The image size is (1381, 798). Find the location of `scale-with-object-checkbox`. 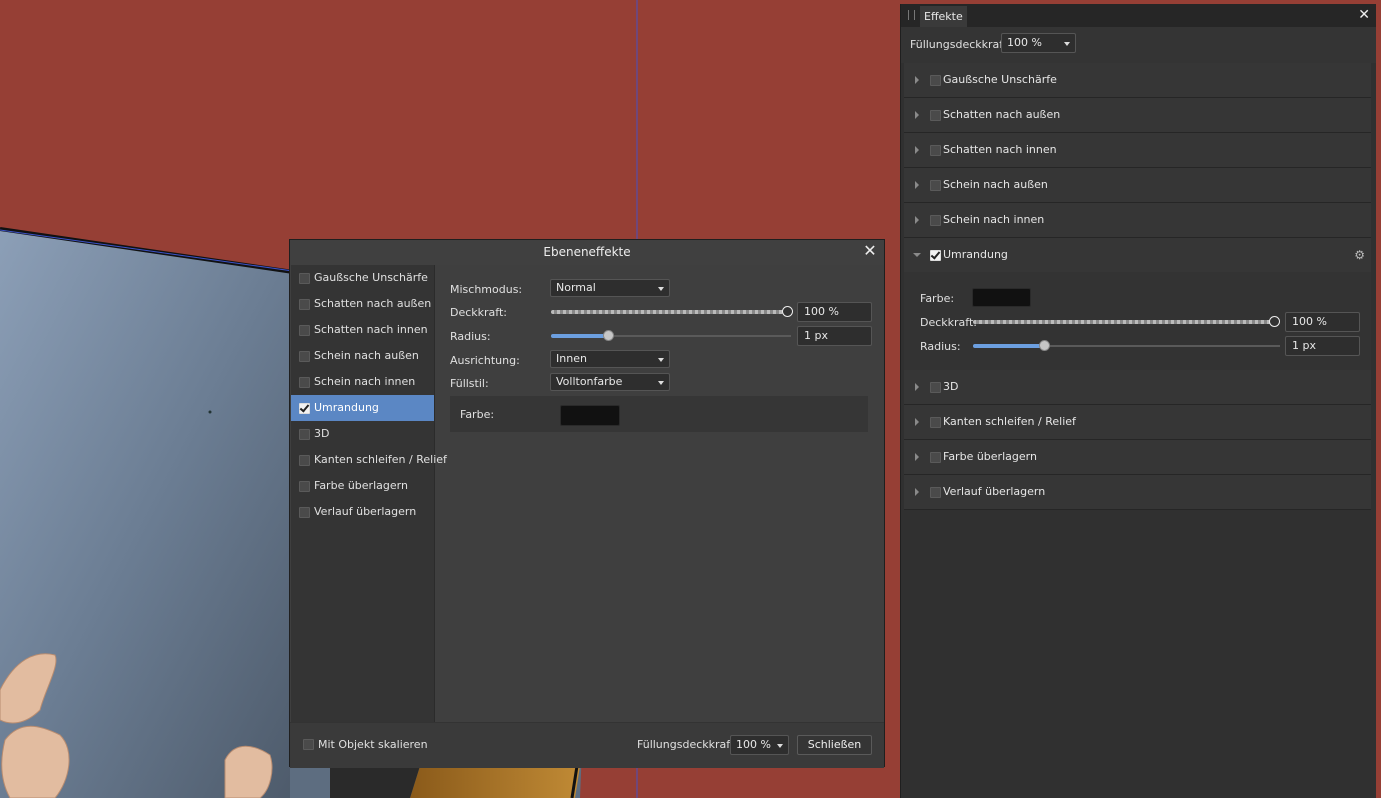

scale-with-object-checkbox is located at coordinates (308, 744).